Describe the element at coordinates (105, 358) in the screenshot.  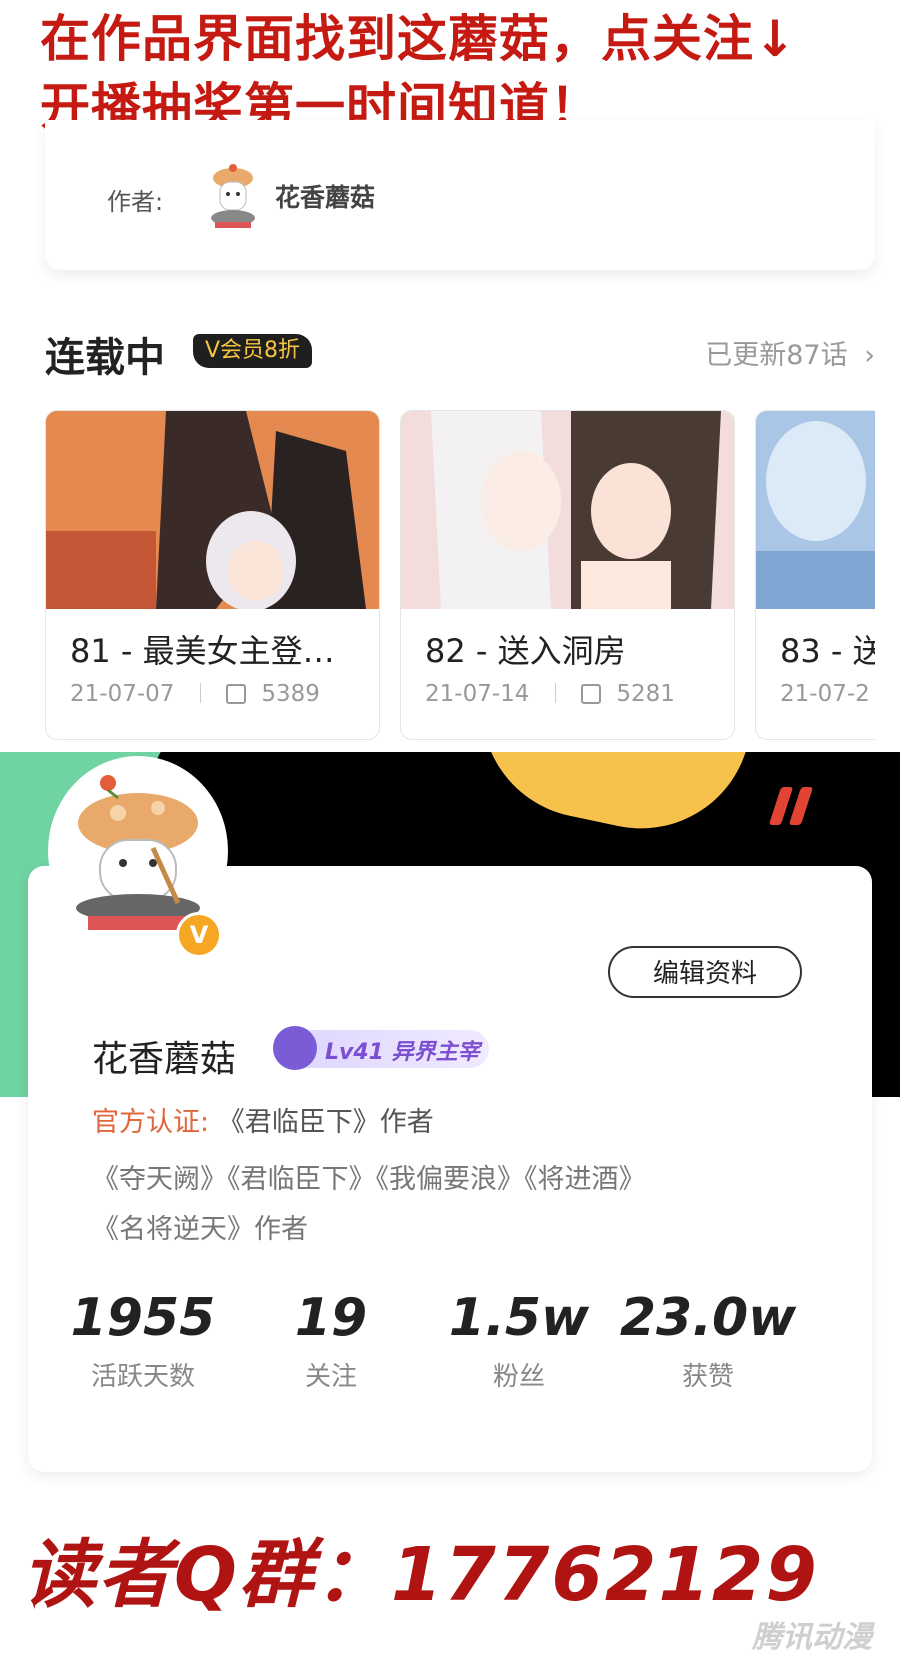
I see `serial-title: 连载中` at that location.